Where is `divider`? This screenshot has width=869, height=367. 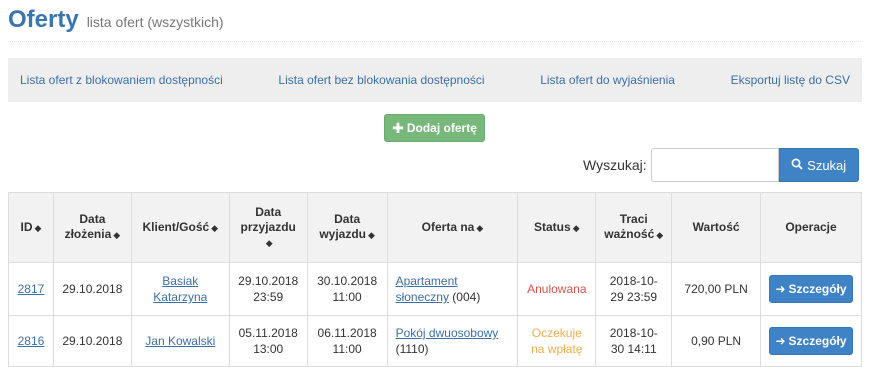 divider is located at coordinates (434, 41).